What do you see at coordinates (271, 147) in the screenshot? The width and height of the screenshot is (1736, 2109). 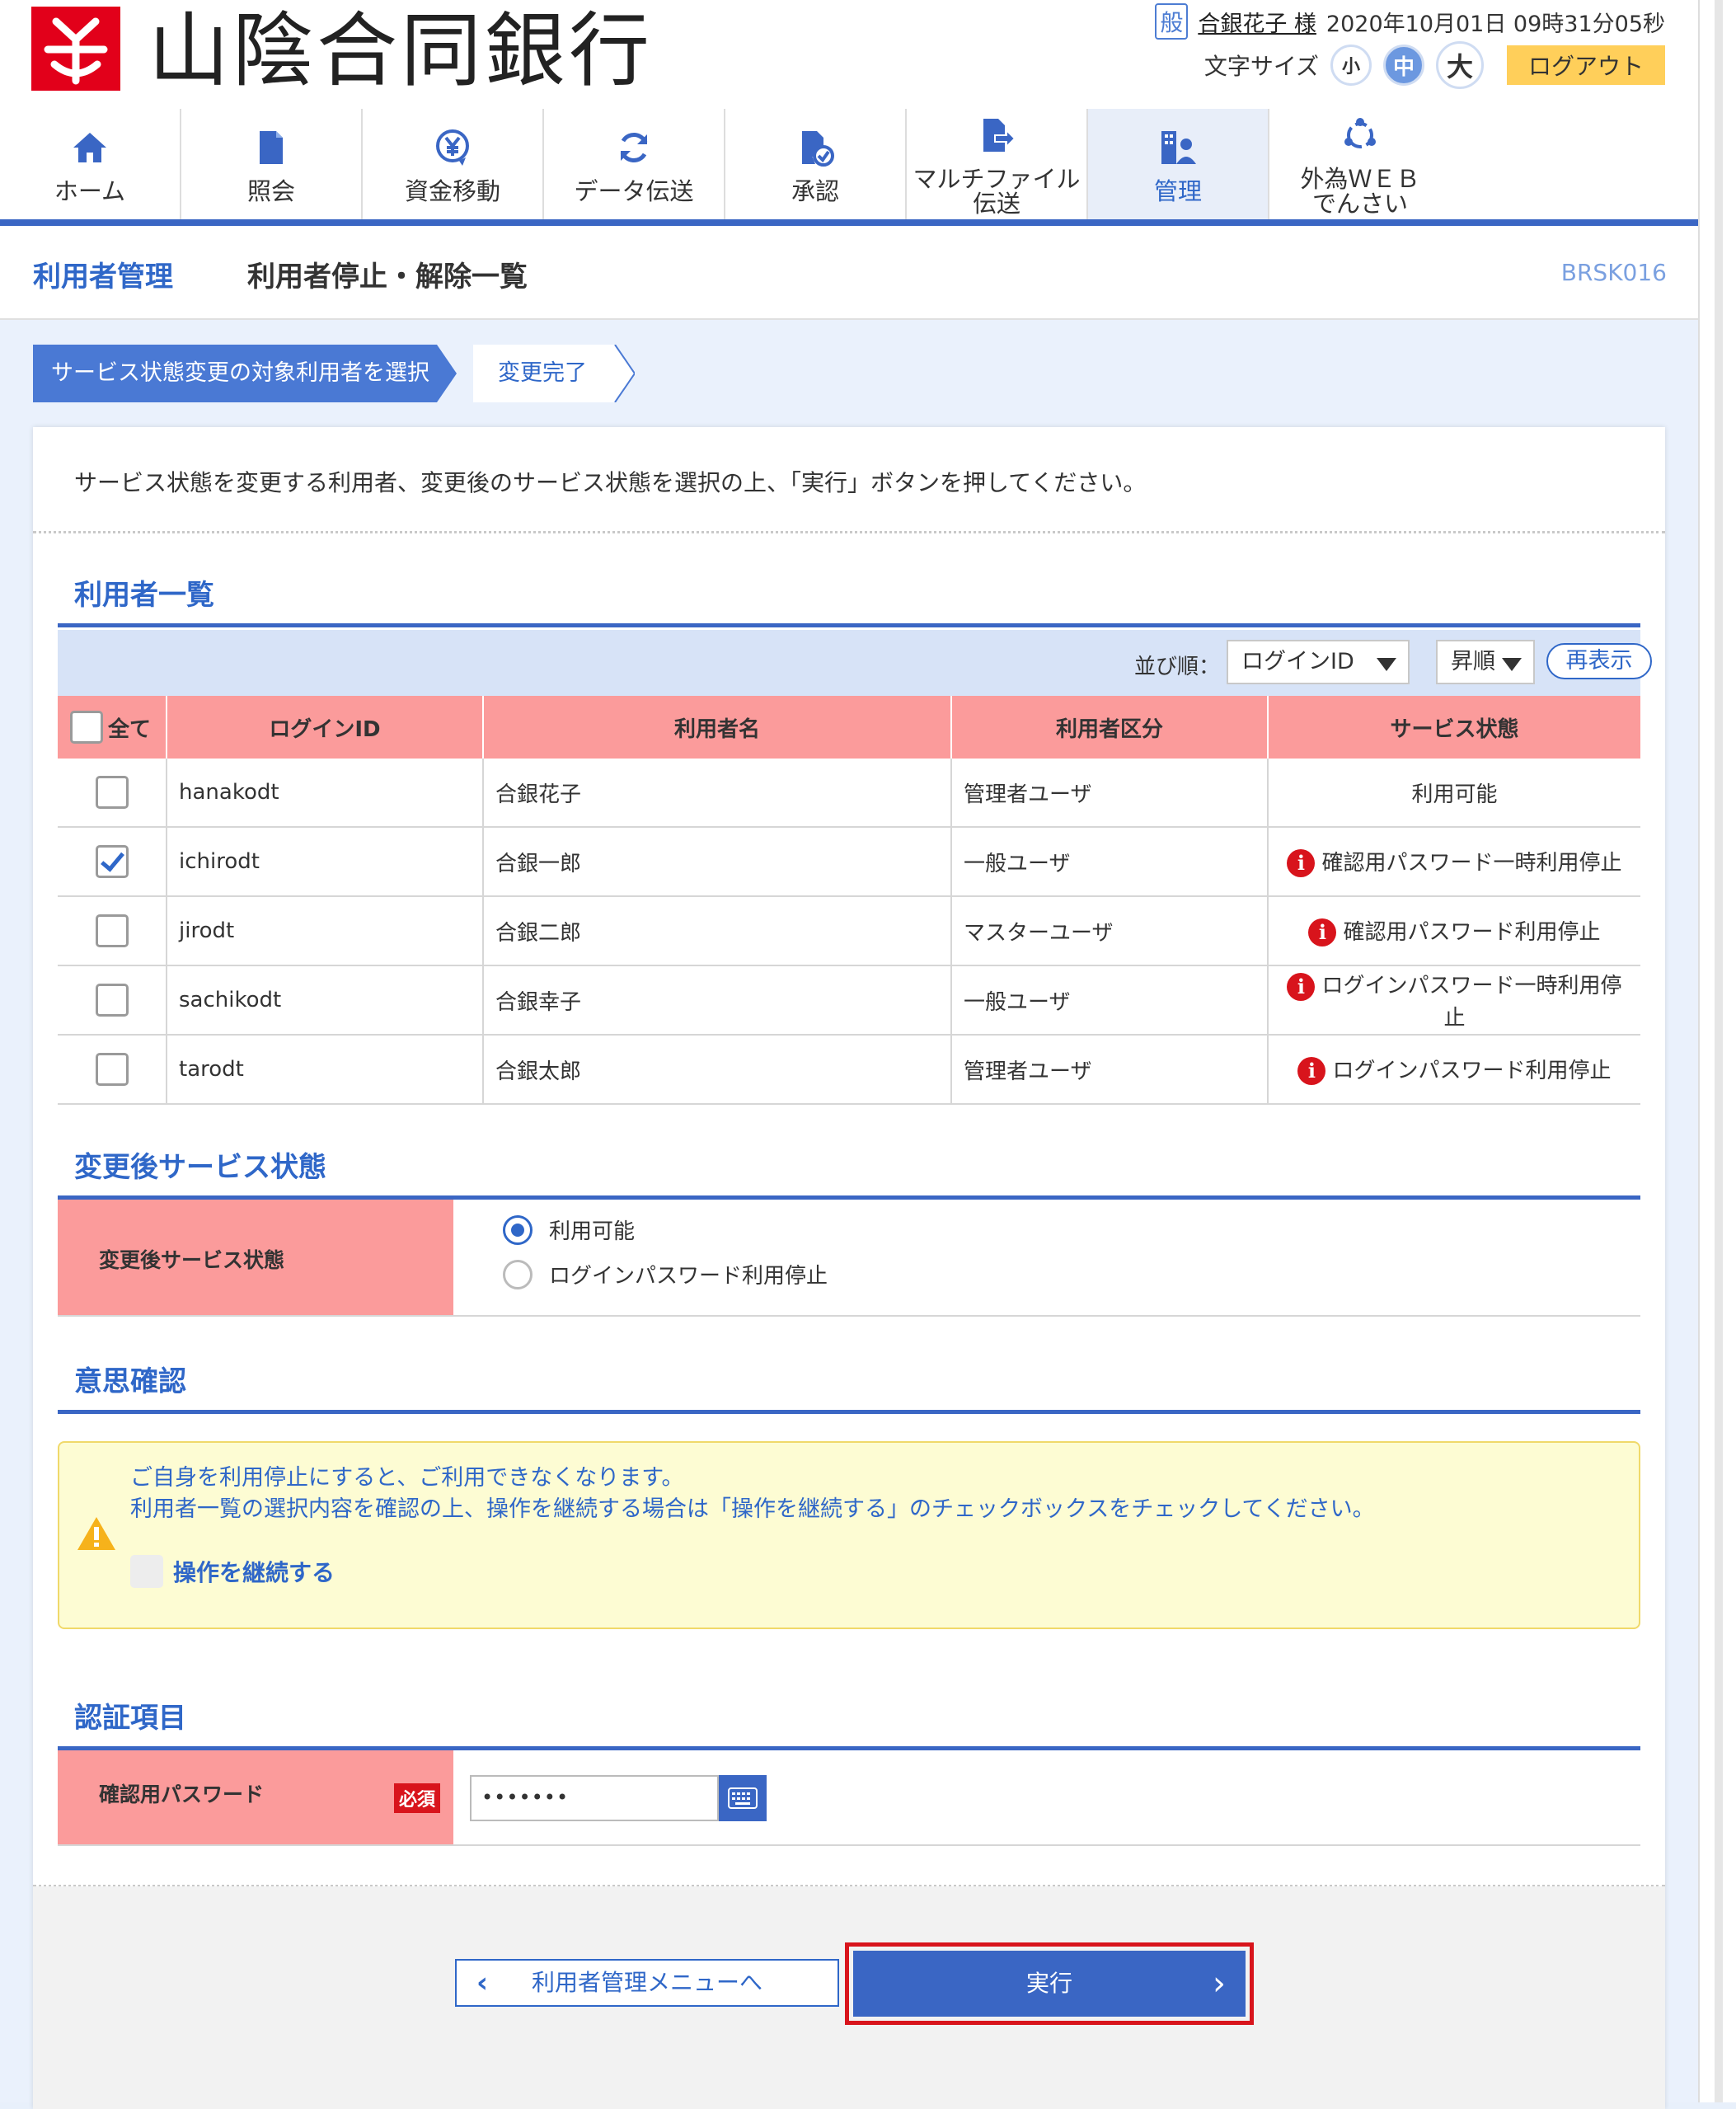 I see `document-icon` at bounding box center [271, 147].